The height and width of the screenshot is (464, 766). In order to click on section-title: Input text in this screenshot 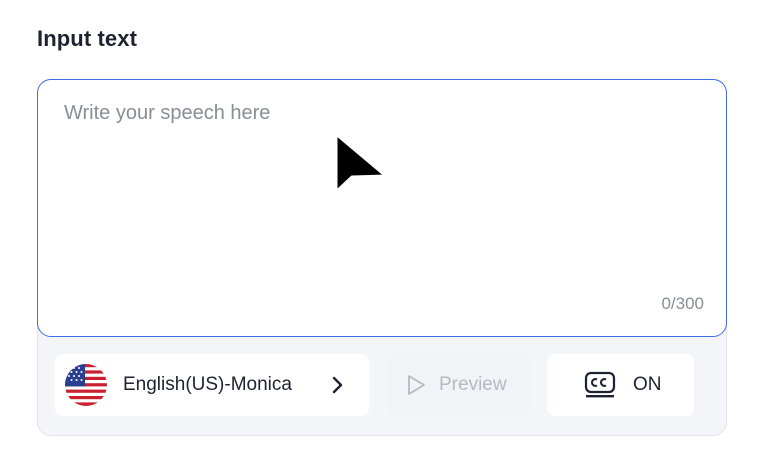, I will do `click(87, 38)`.